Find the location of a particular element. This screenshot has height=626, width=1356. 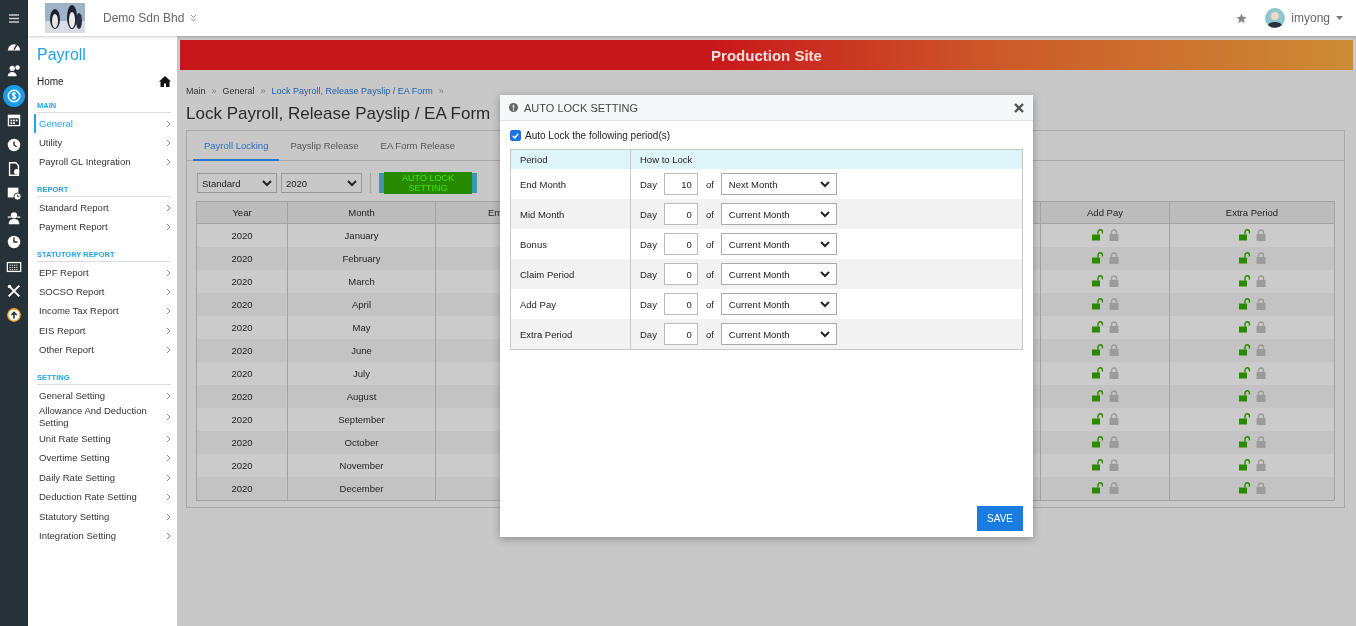

day-input: 10 is located at coordinates (680, 184).